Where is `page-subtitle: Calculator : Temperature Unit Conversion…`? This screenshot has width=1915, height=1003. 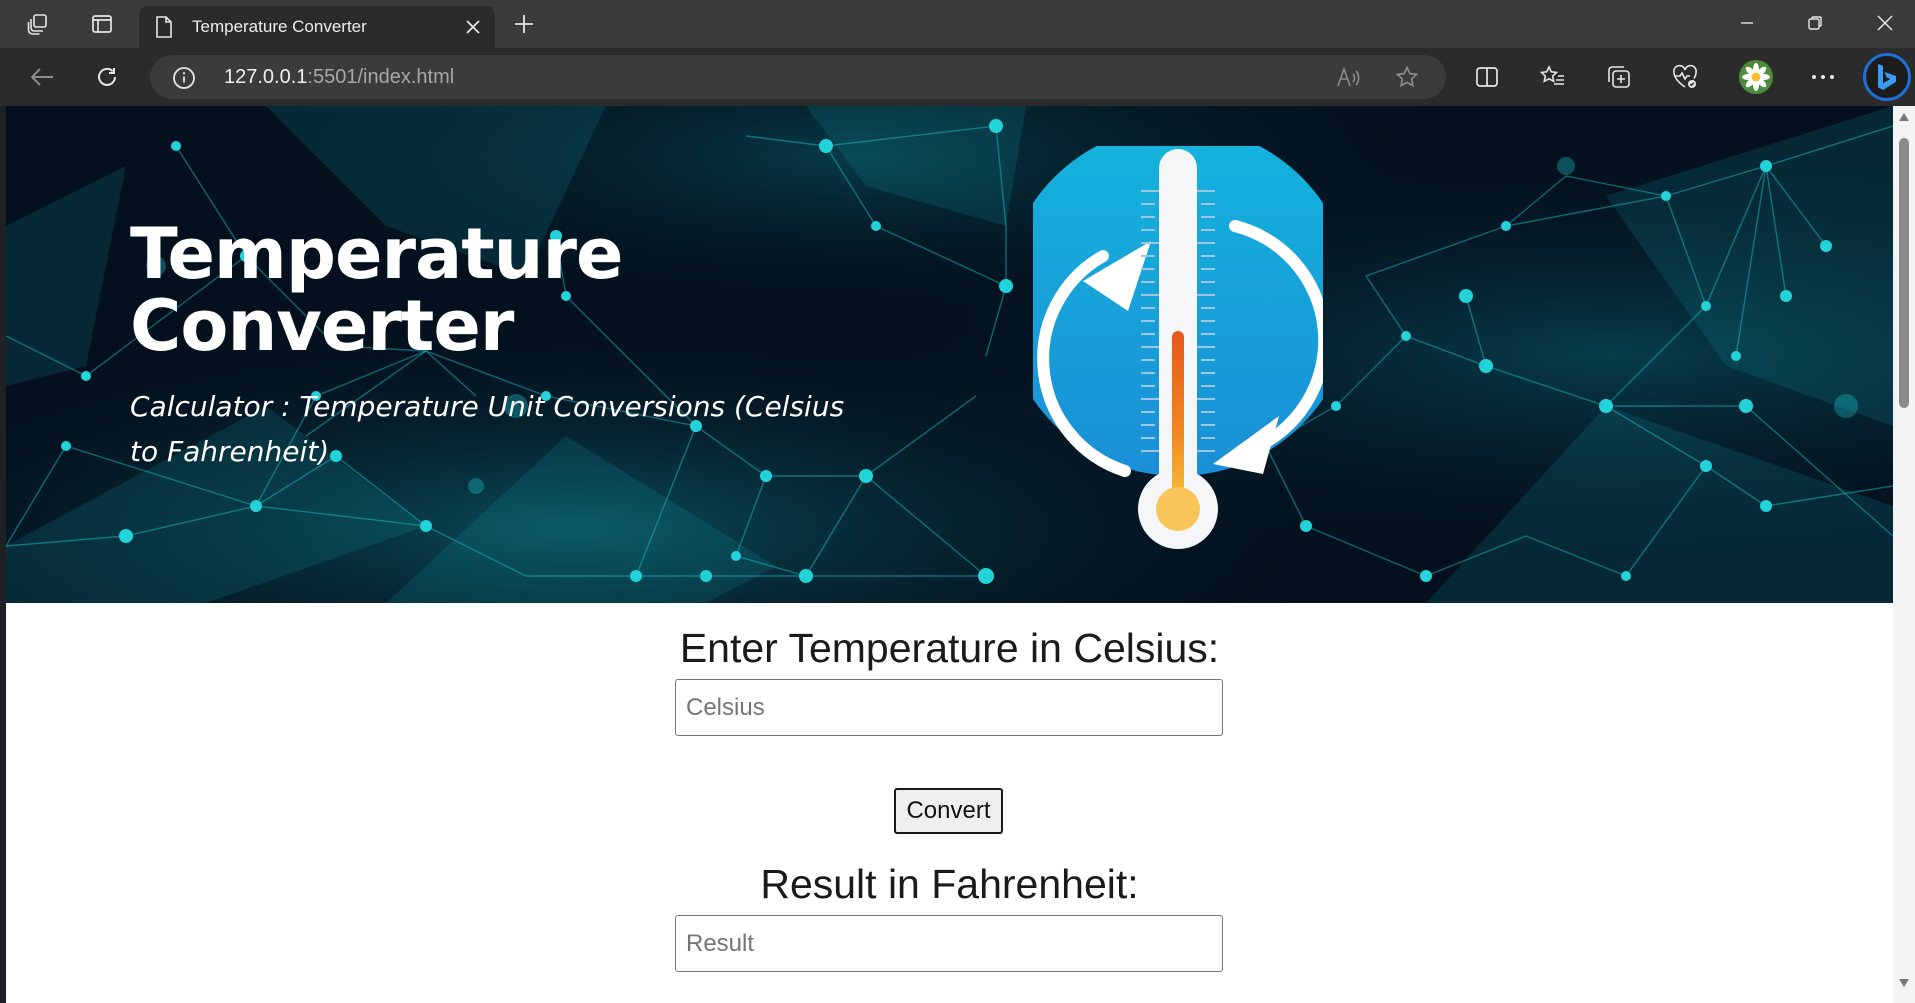 page-subtitle: Calculator : Temperature Unit Conversion… is located at coordinates (487, 429).